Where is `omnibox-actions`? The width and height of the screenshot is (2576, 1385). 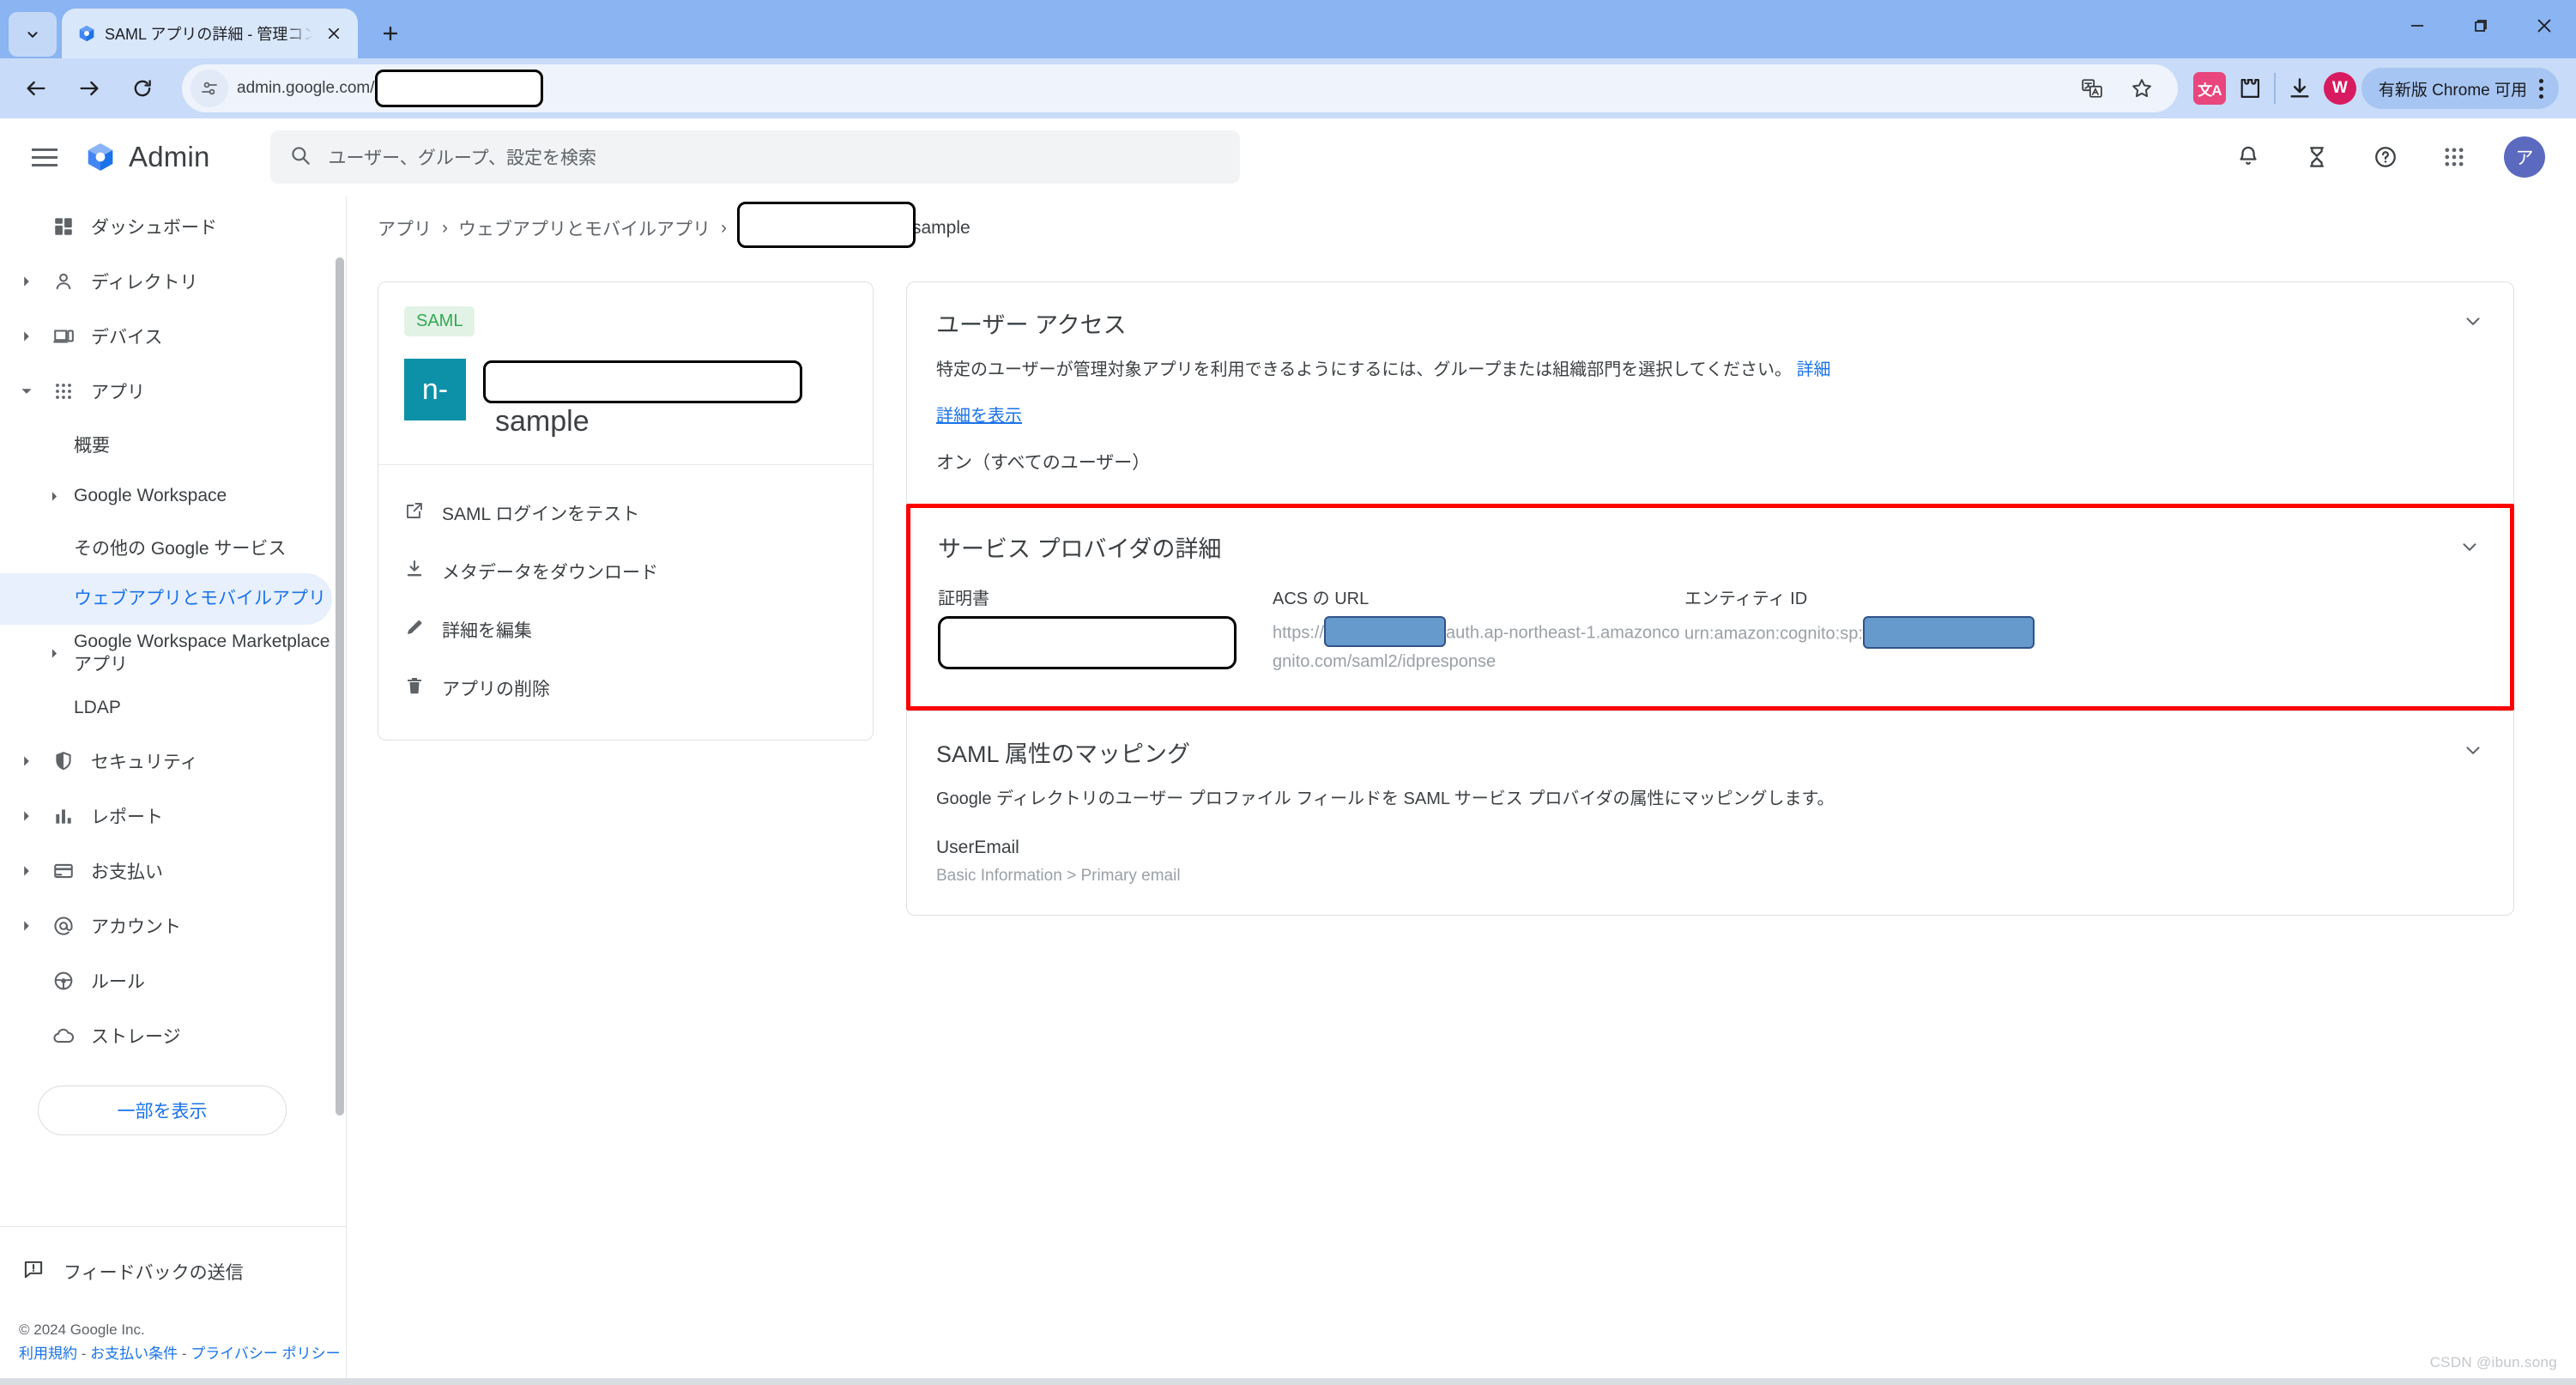
omnibox-actions is located at coordinates (2119, 88).